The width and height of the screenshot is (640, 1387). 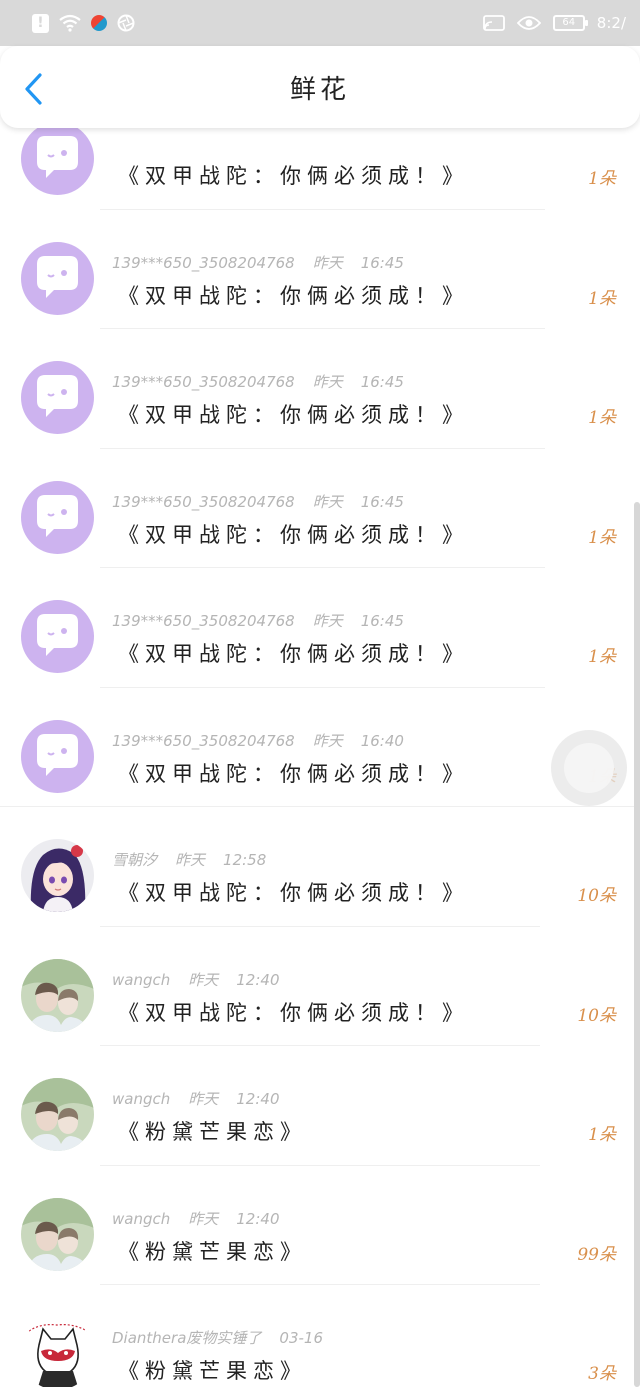 I want to click on record-meta: Dianthera废物实锤了 03-16, so click(x=235, y=1337).